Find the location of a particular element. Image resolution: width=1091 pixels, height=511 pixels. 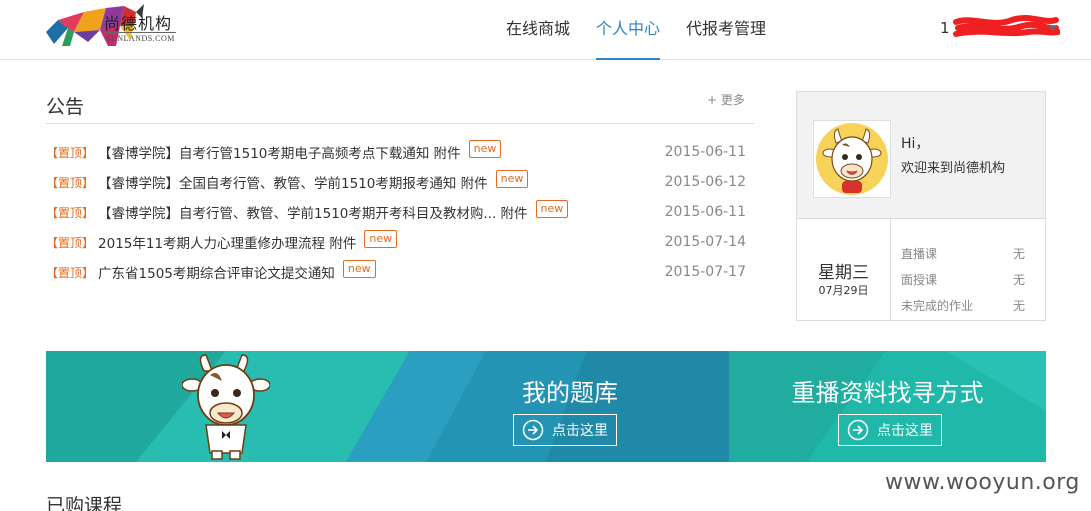

cow-avatar-icon is located at coordinates (852, 159).